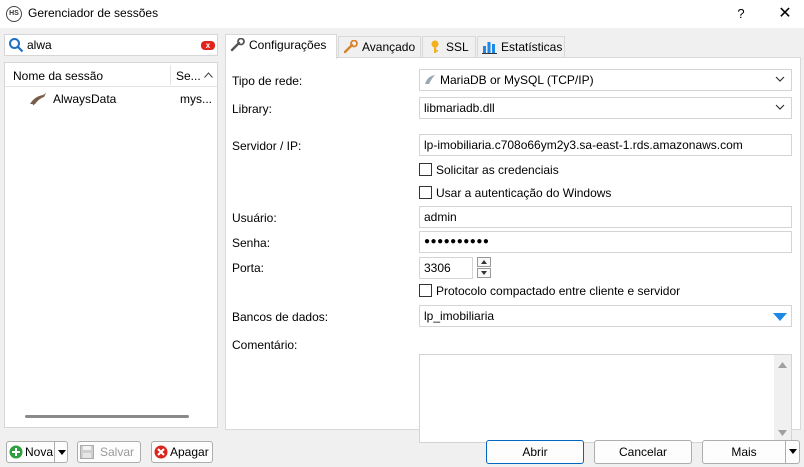  I want to click on tab-label: SSL, so click(457, 47).